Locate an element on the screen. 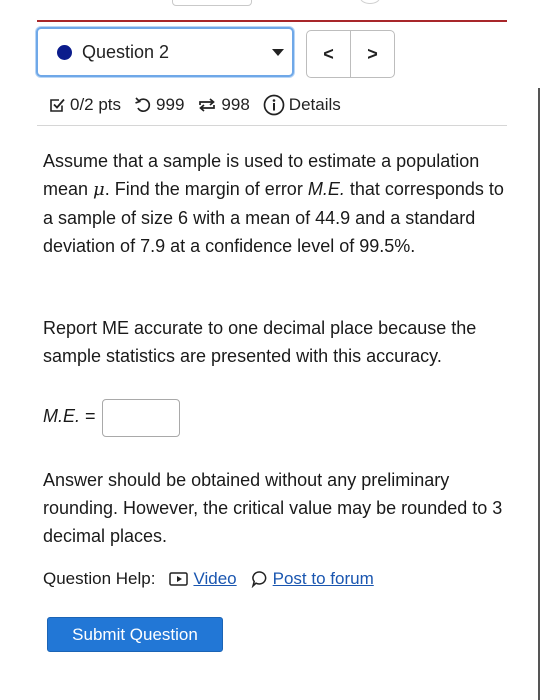 The width and height of the screenshot is (545, 700). retries-item: 998 is located at coordinates (223, 105).